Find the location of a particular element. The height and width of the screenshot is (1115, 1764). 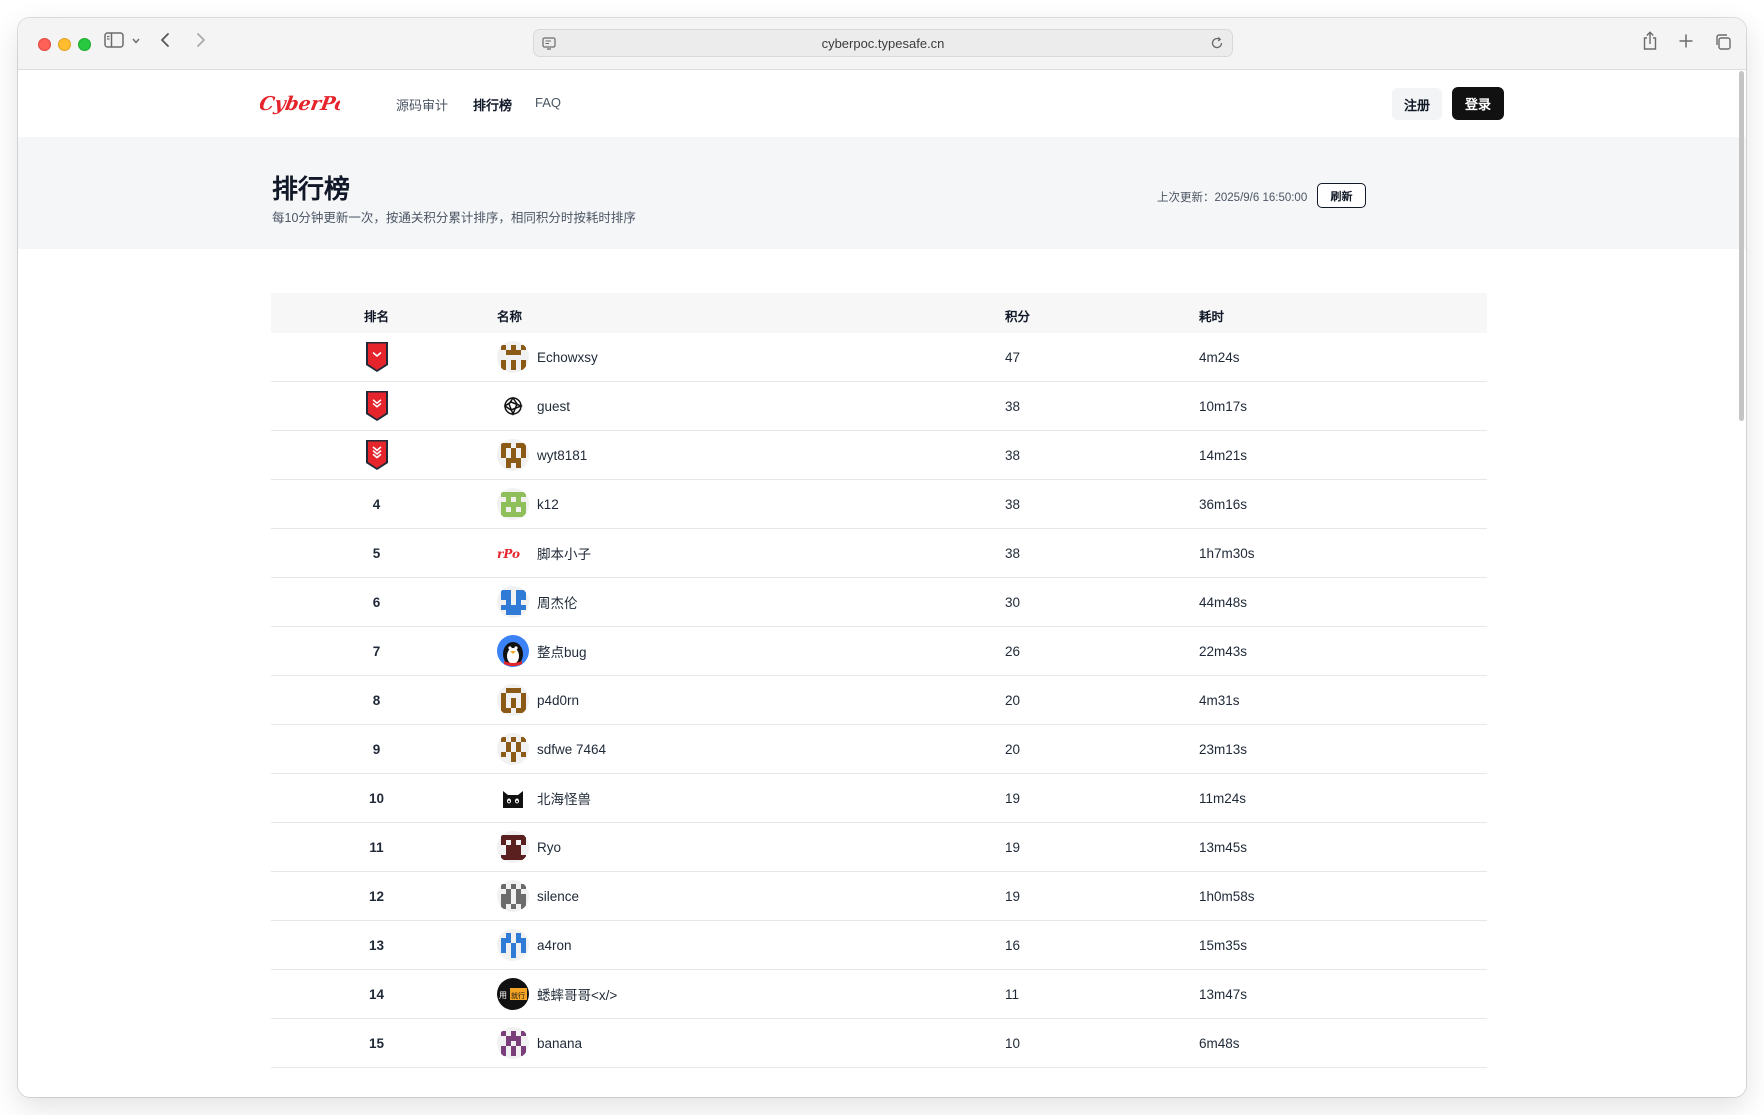

browser-toolbar: cyberpoc.typesafe.cn is located at coordinates (882, 44).